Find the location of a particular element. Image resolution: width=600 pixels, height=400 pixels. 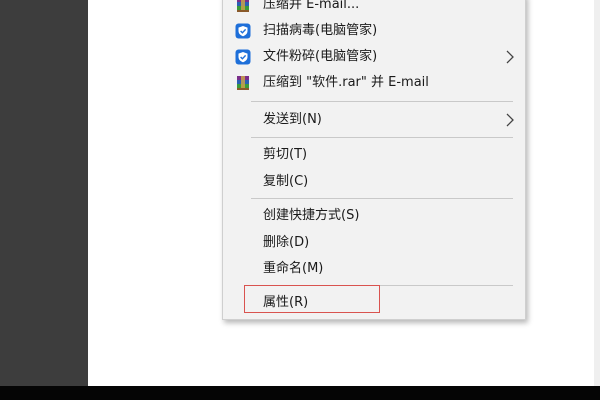

menu-item-send-to: 发送到(N) is located at coordinates (374, 120).